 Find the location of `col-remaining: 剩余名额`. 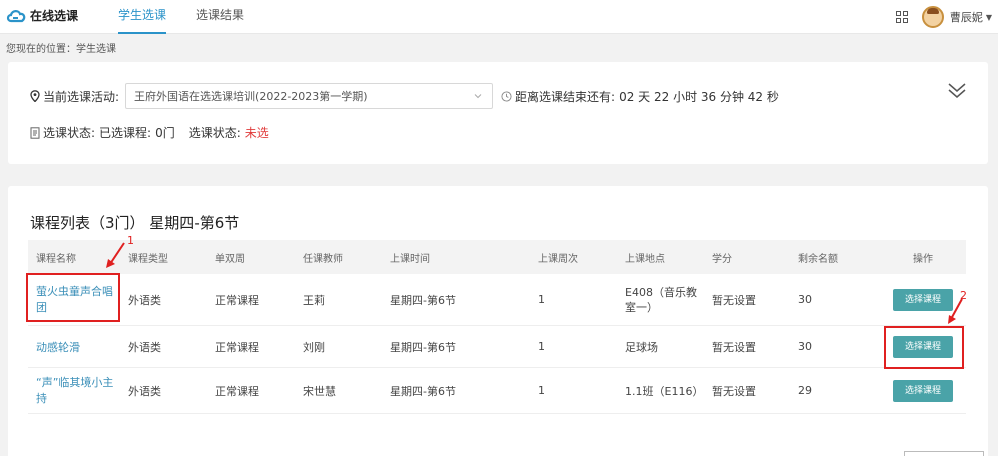

col-remaining: 剩余名额 is located at coordinates (818, 259).